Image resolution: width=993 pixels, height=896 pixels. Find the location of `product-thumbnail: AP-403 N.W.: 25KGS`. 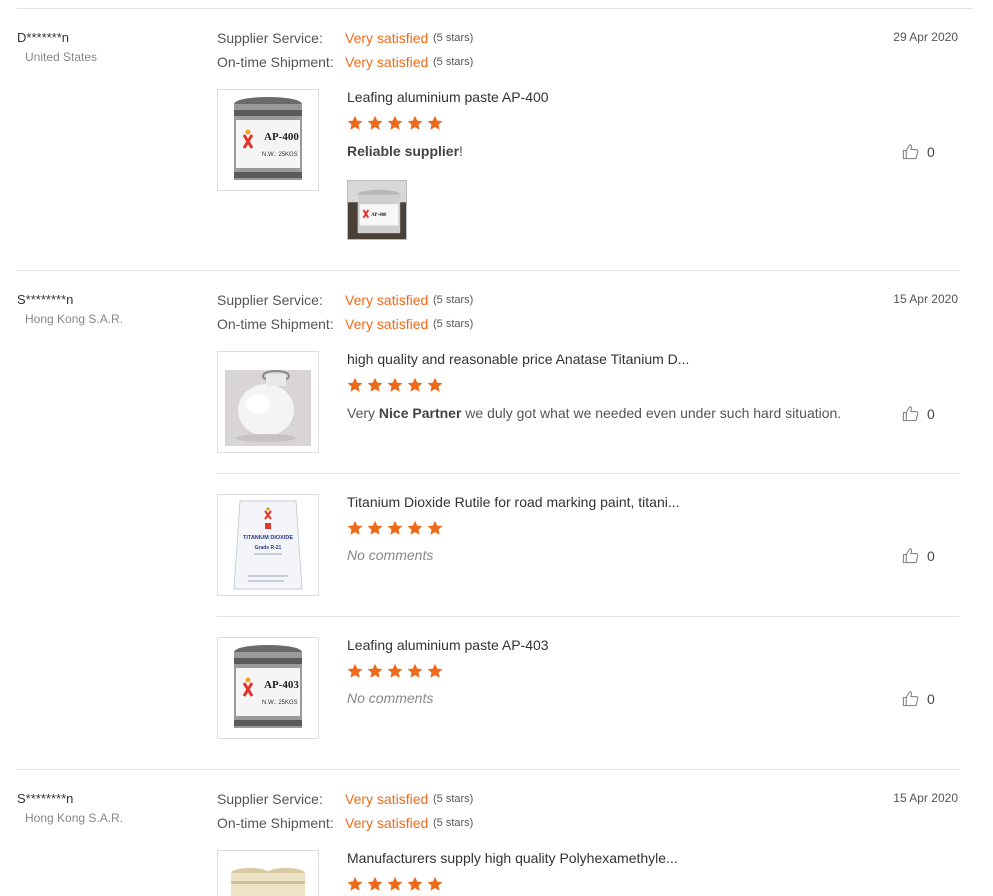

product-thumbnail: AP-403 N.W.: 25KGS is located at coordinates (268, 688).